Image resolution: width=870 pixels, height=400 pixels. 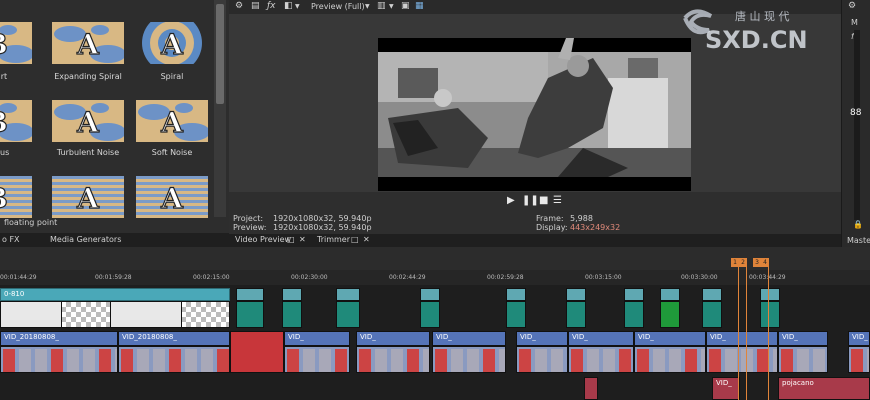 I want to click on stop-icon: ■, so click(x=543, y=200).